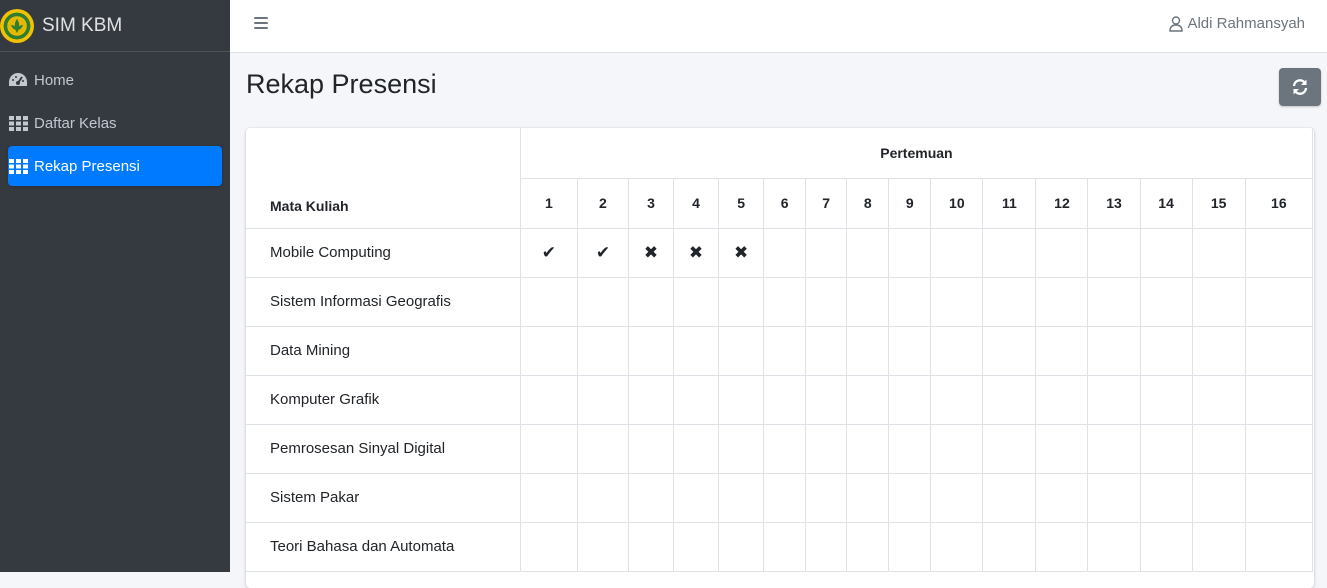 Image resolution: width=1327 pixels, height=588 pixels. Describe the element at coordinates (1246, 23) in the screenshot. I see `user-name: Aldi Rahmansyah` at that location.